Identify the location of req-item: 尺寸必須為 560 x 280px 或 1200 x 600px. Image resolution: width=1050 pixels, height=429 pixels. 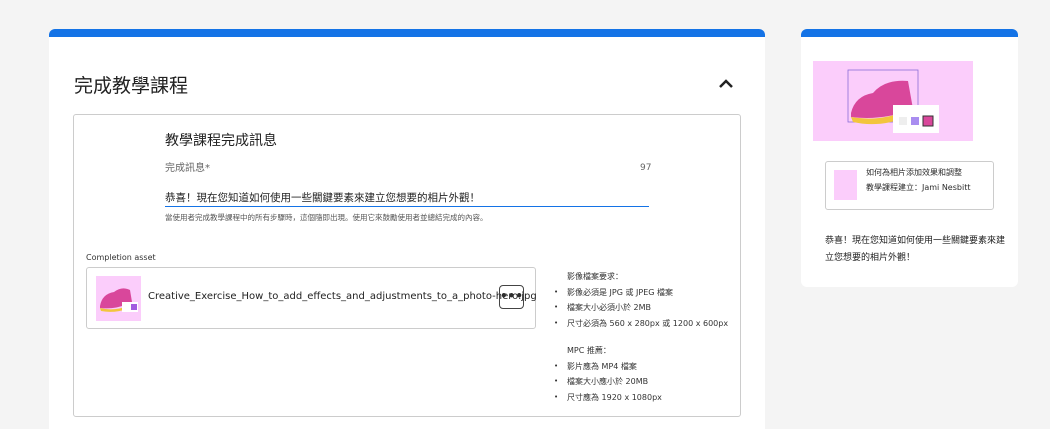
(641, 324).